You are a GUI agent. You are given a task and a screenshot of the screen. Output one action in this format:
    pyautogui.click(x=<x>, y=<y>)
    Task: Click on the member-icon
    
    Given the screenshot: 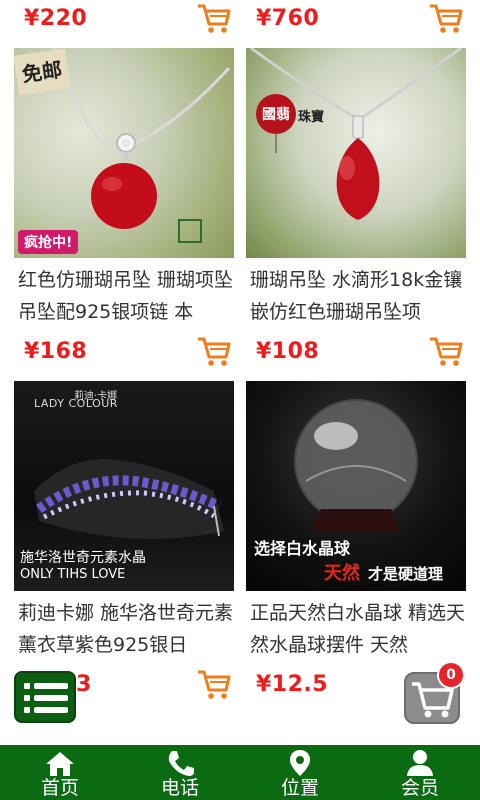 What is the action you would take?
    pyautogui.click(x=420, y=763)
    